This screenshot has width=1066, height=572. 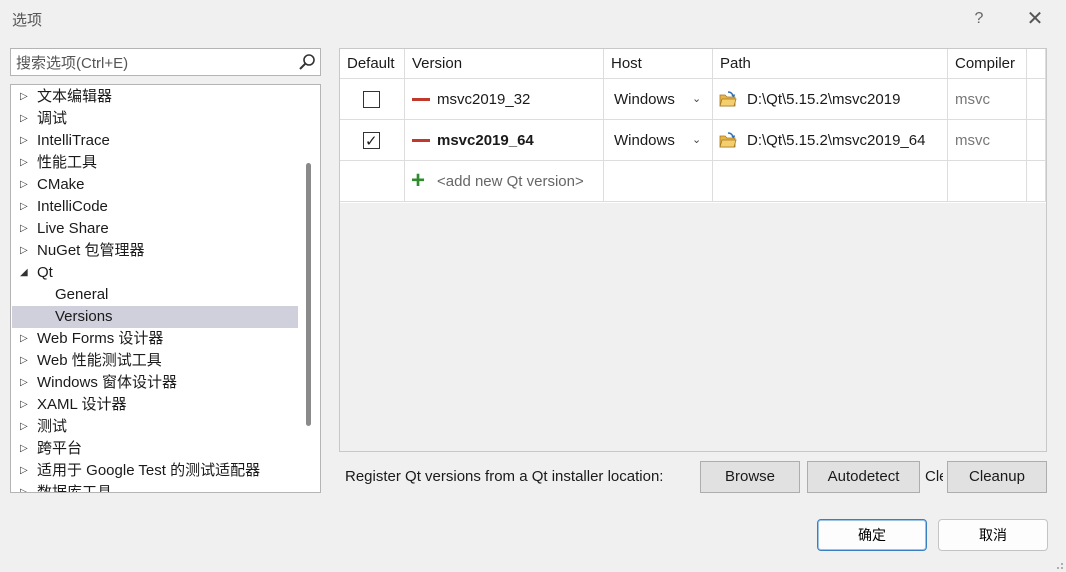 What do you see at coordinates (1035, 19) in the screenshot?
I see `close-button: ✕` at bounding box center [1035, 19].